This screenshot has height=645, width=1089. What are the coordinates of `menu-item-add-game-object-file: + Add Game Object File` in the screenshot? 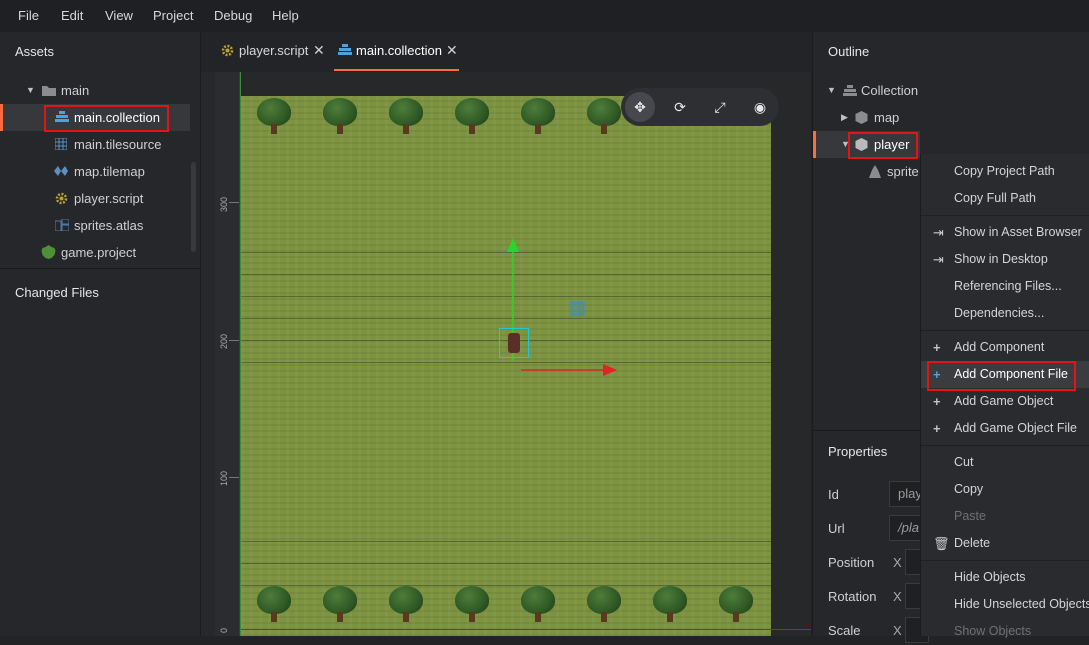 It's located at (1005, 428).